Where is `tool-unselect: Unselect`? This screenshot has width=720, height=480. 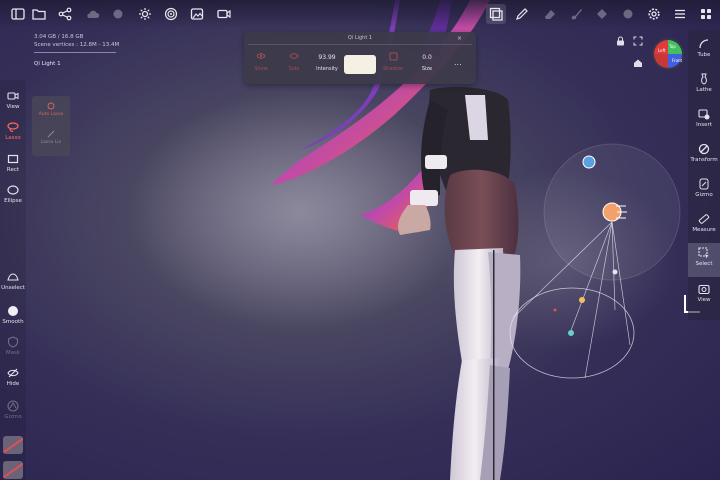
tool-unselect: Unselect is located at coordinates (13, 281).